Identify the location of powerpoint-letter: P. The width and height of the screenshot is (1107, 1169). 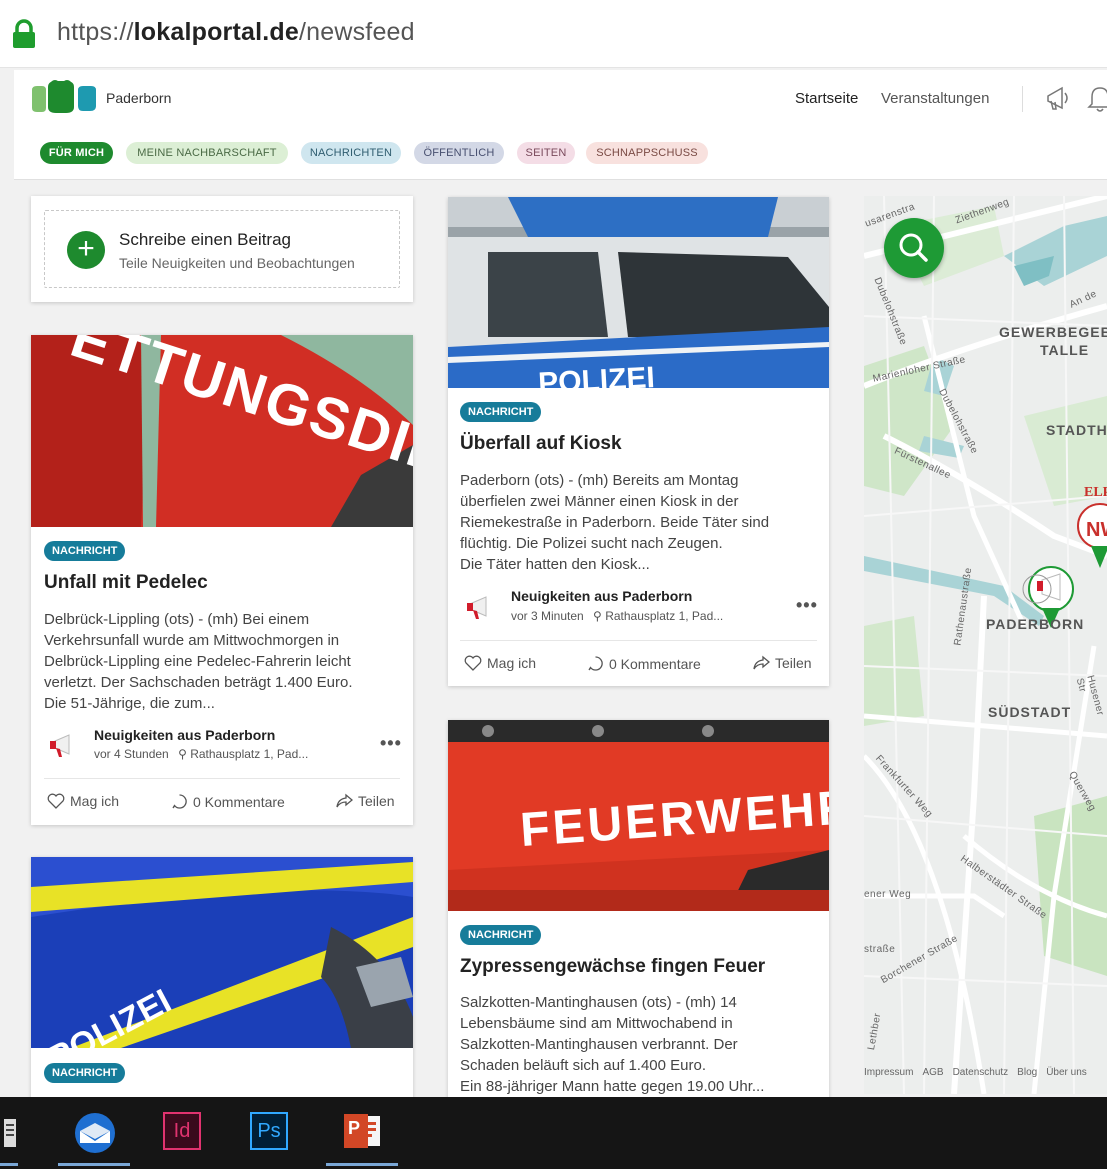
(354, 1128).